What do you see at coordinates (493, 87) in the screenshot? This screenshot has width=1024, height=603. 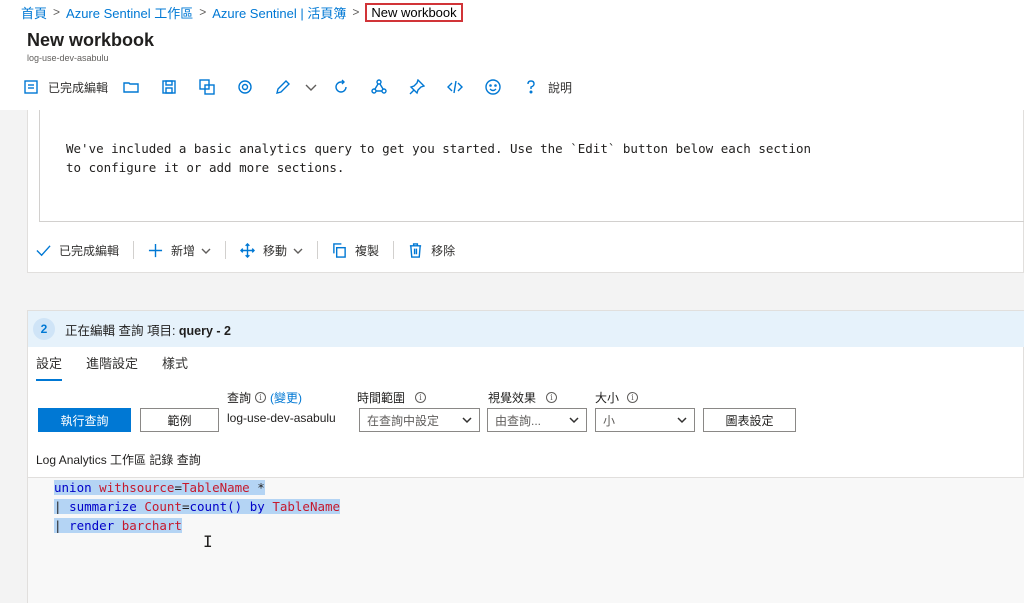 I see `feedback-button` at bounding box center [493, 87].